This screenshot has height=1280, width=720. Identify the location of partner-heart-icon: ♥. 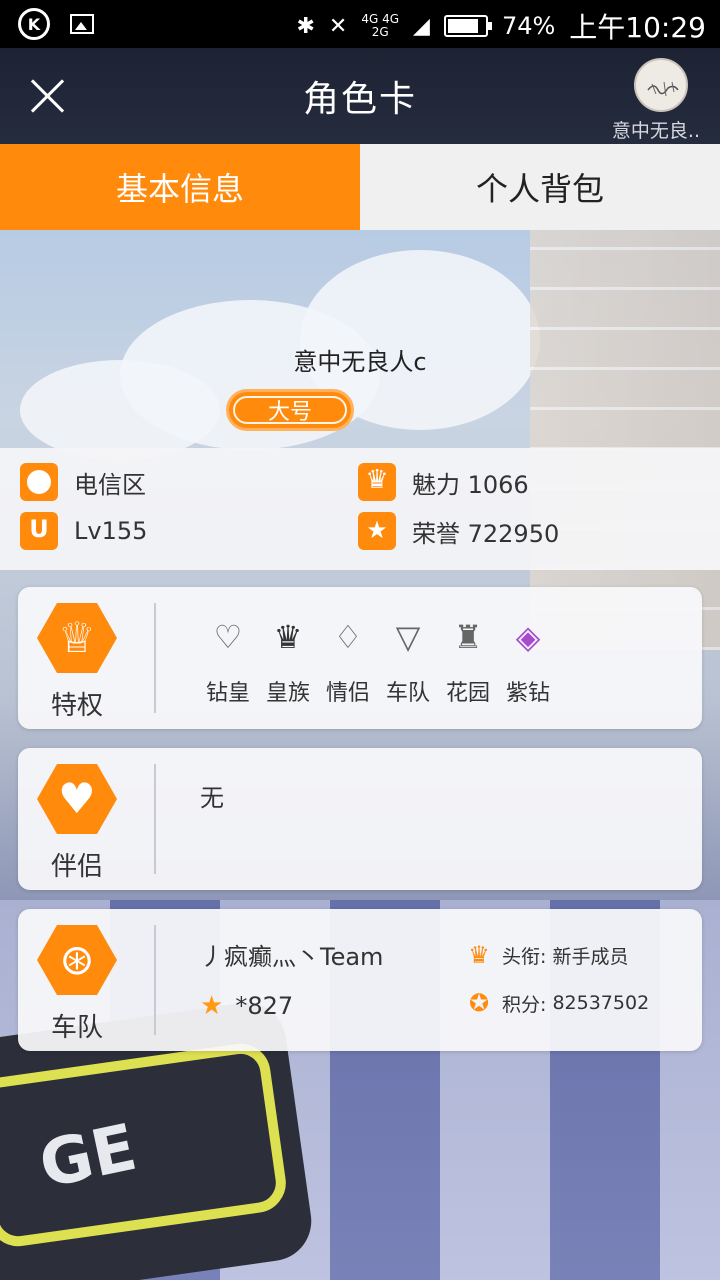
(77, 799).